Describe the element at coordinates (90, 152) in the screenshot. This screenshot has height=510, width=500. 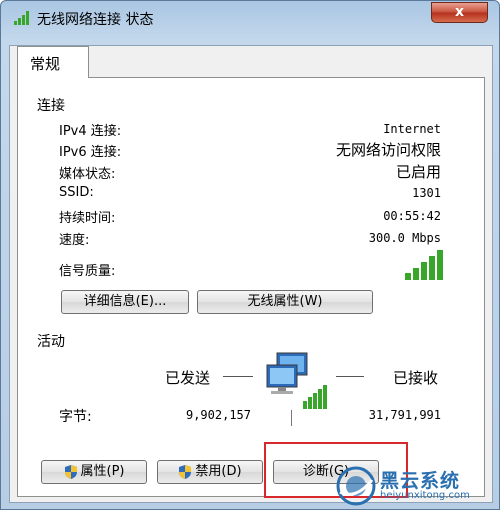
I see `ipv6-label: IPv6 连接:` at that location.